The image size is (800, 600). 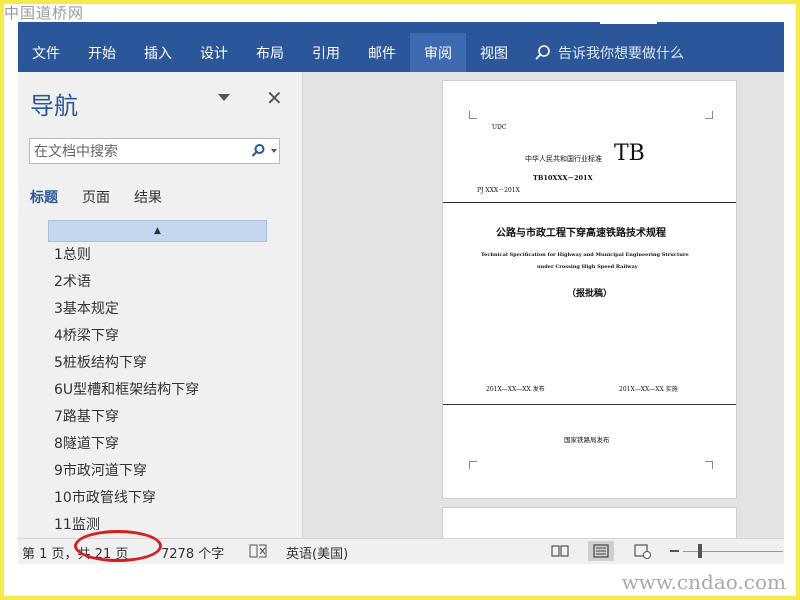 I want to click on draft-stage: （报批稿）, so click(x=590, y=294).